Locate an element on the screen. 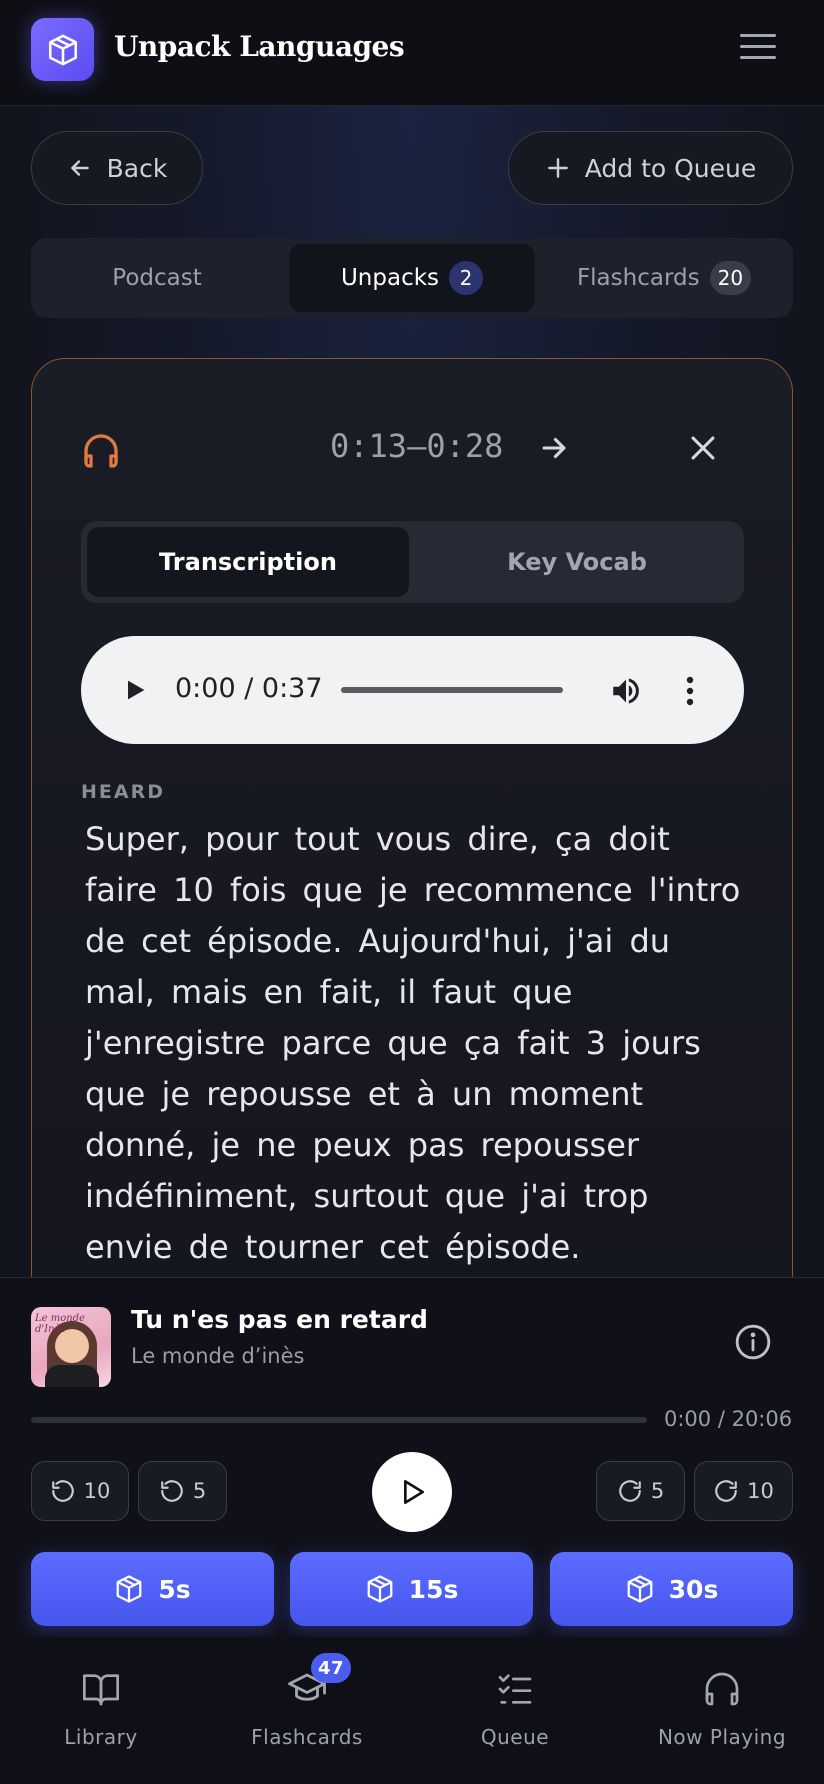  volume-icon is located at coordinates (626, 693).